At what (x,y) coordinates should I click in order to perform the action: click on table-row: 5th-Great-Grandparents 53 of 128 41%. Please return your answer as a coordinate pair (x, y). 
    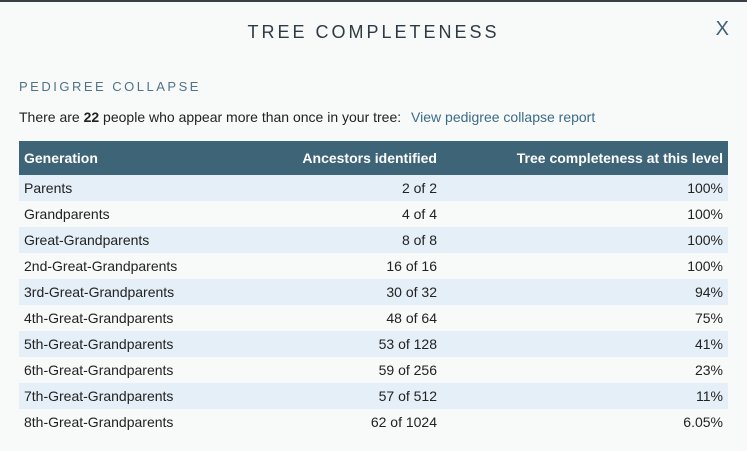
    Looking at the image, I should click on (373, 344).